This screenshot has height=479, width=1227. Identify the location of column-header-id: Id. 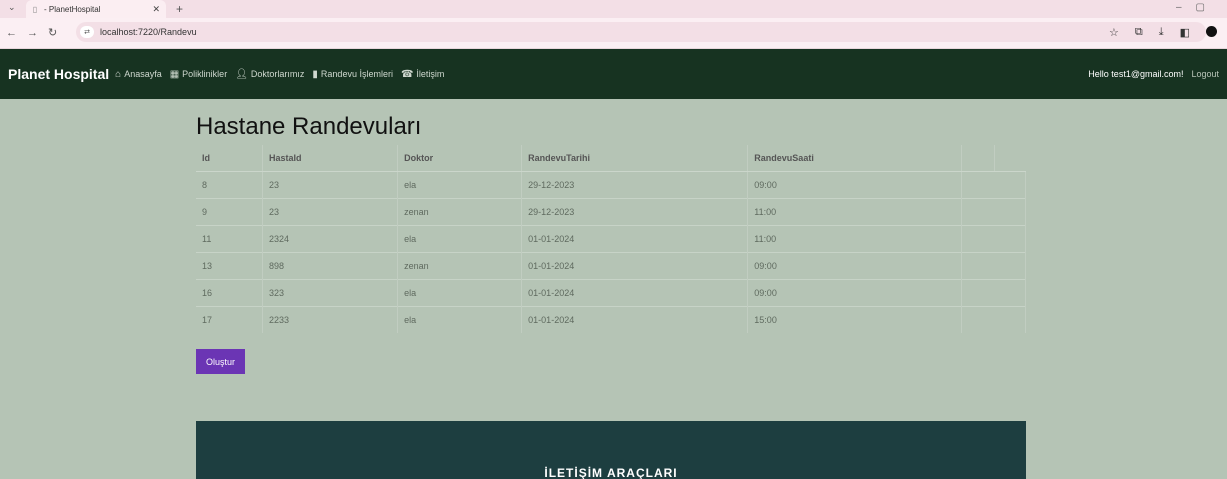
(230, 158).